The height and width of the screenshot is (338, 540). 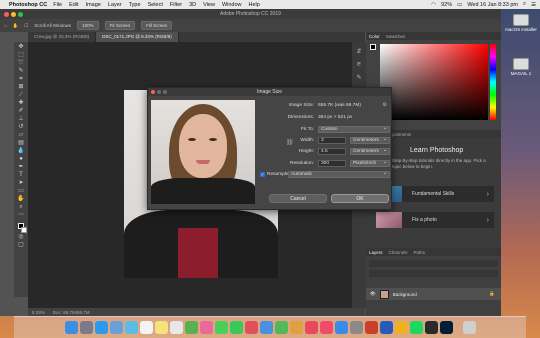 I want to click on tab-channels: Channels, so click(x=398, y=252).